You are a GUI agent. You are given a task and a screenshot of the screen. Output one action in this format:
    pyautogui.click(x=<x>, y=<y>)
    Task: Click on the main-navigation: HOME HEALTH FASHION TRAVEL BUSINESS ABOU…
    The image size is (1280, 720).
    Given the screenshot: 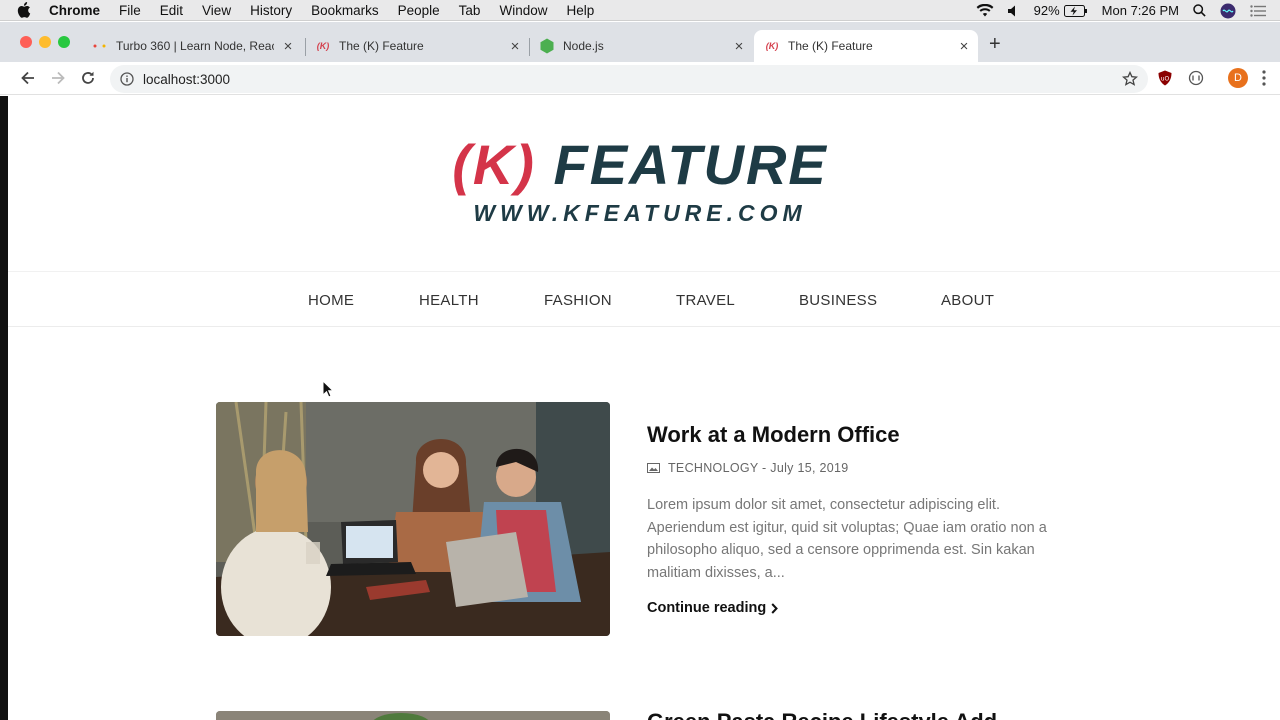 What is the action you would take?
    pyautogui.click(x=644, y=299)
    